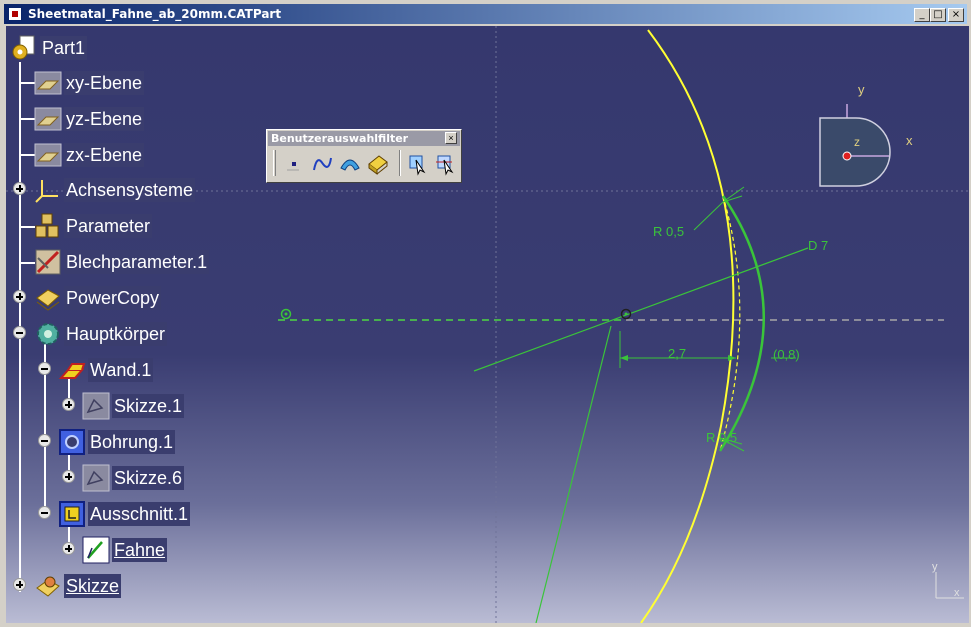 Image resolution: width=971 pixels, height=627 pixels. What do you see at coordinates (485, 14) in the screenshot?
I see `title-bar: Sheetmatal_Fahne_ab_20mm.CATPart _ □ ×` at bounding box center [485, 14].